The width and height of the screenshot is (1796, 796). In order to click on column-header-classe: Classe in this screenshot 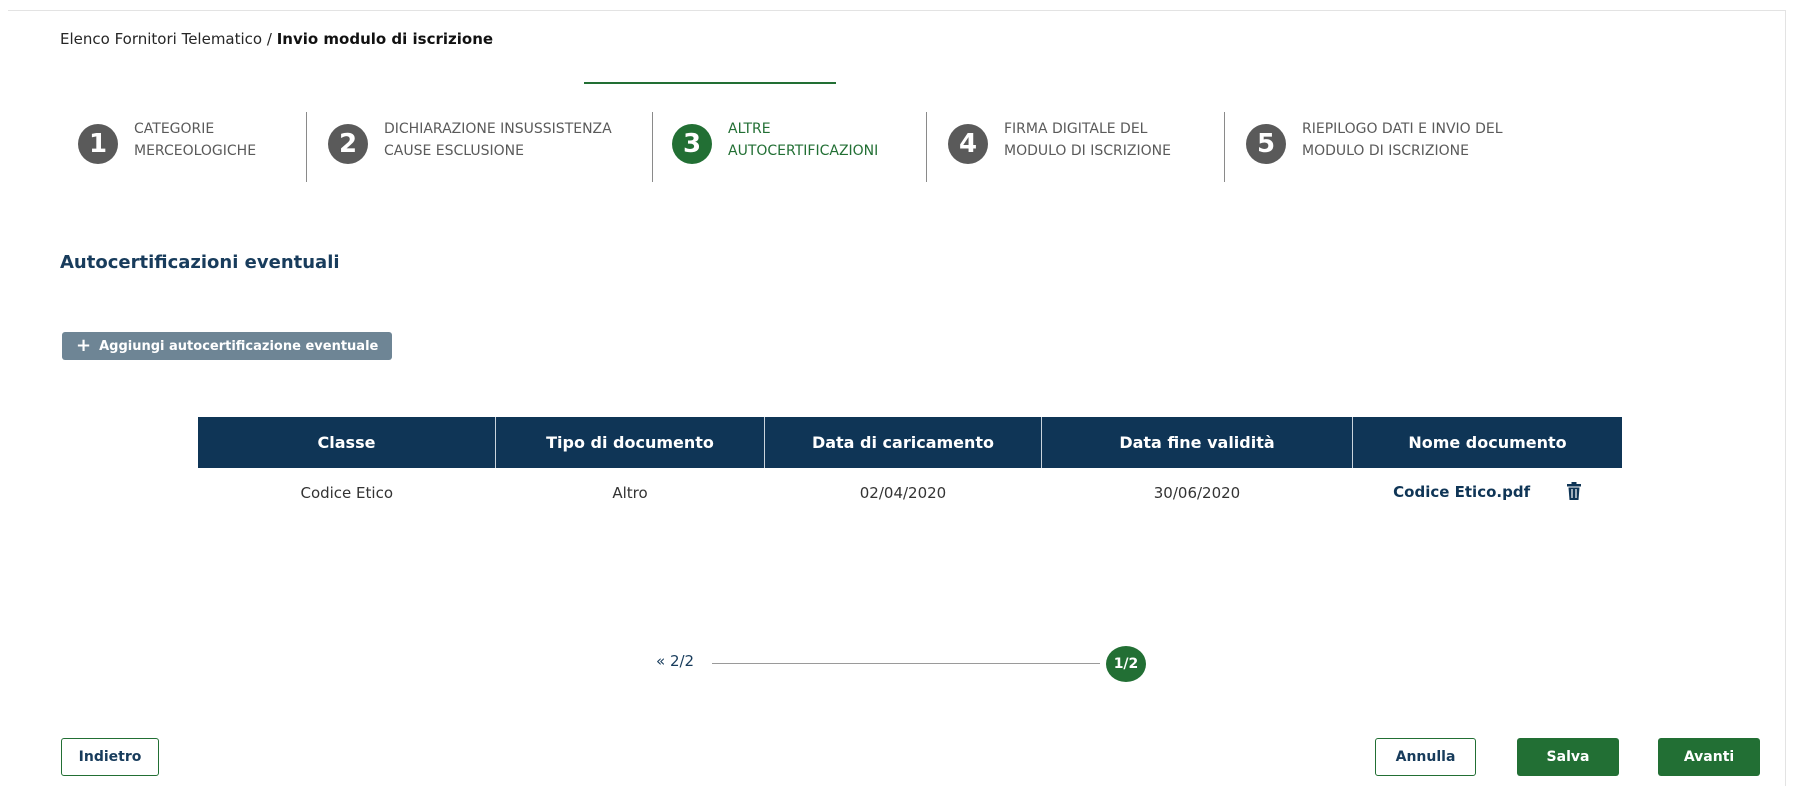, I will do `click(347, 442)`.